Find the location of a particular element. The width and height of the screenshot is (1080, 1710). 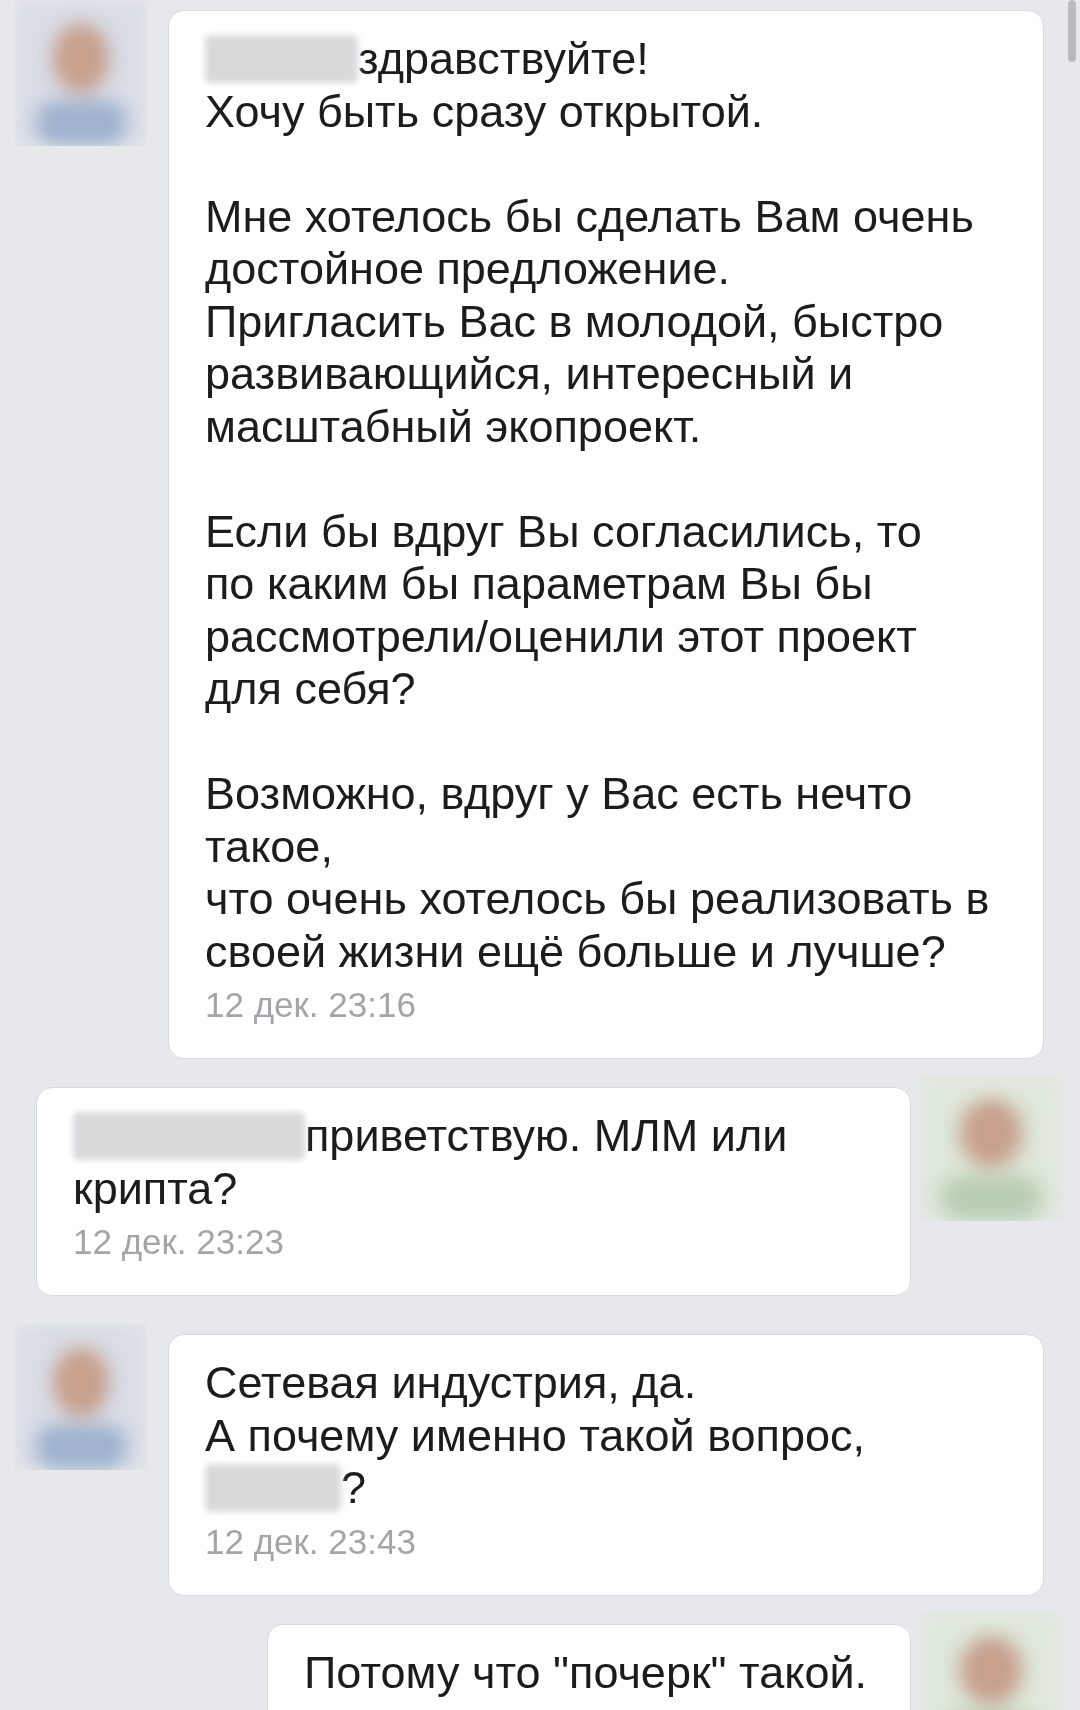

message-text: Потому что "почерк" такой. is located at coordinates (586, 1672).